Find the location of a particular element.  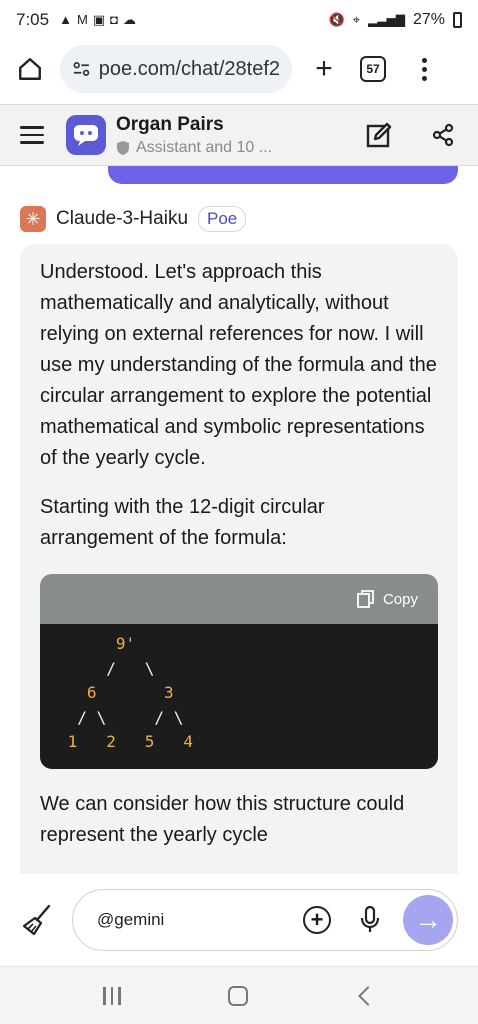

attach-button: + is located at coordinates (317, 920).